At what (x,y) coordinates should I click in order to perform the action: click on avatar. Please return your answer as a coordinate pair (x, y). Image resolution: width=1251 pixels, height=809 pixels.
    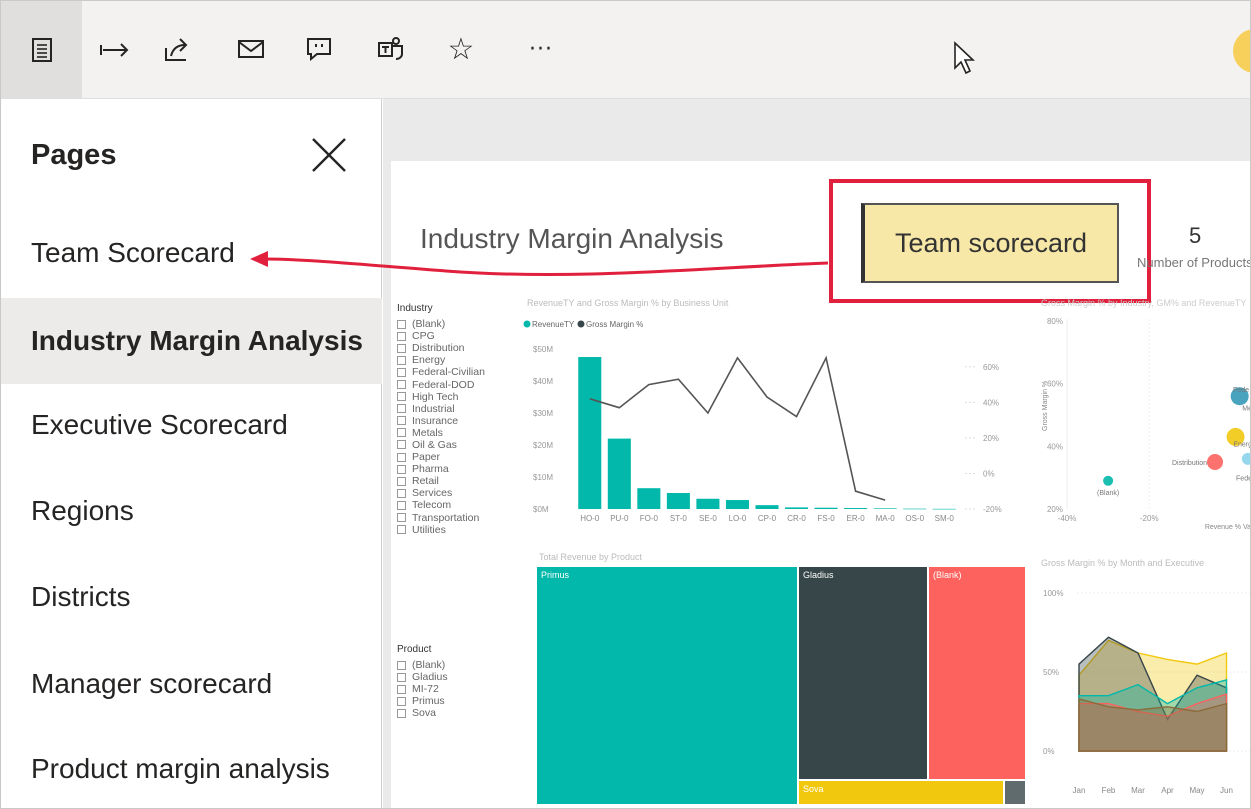
    Looking at the image, I should click on (1241, 51).